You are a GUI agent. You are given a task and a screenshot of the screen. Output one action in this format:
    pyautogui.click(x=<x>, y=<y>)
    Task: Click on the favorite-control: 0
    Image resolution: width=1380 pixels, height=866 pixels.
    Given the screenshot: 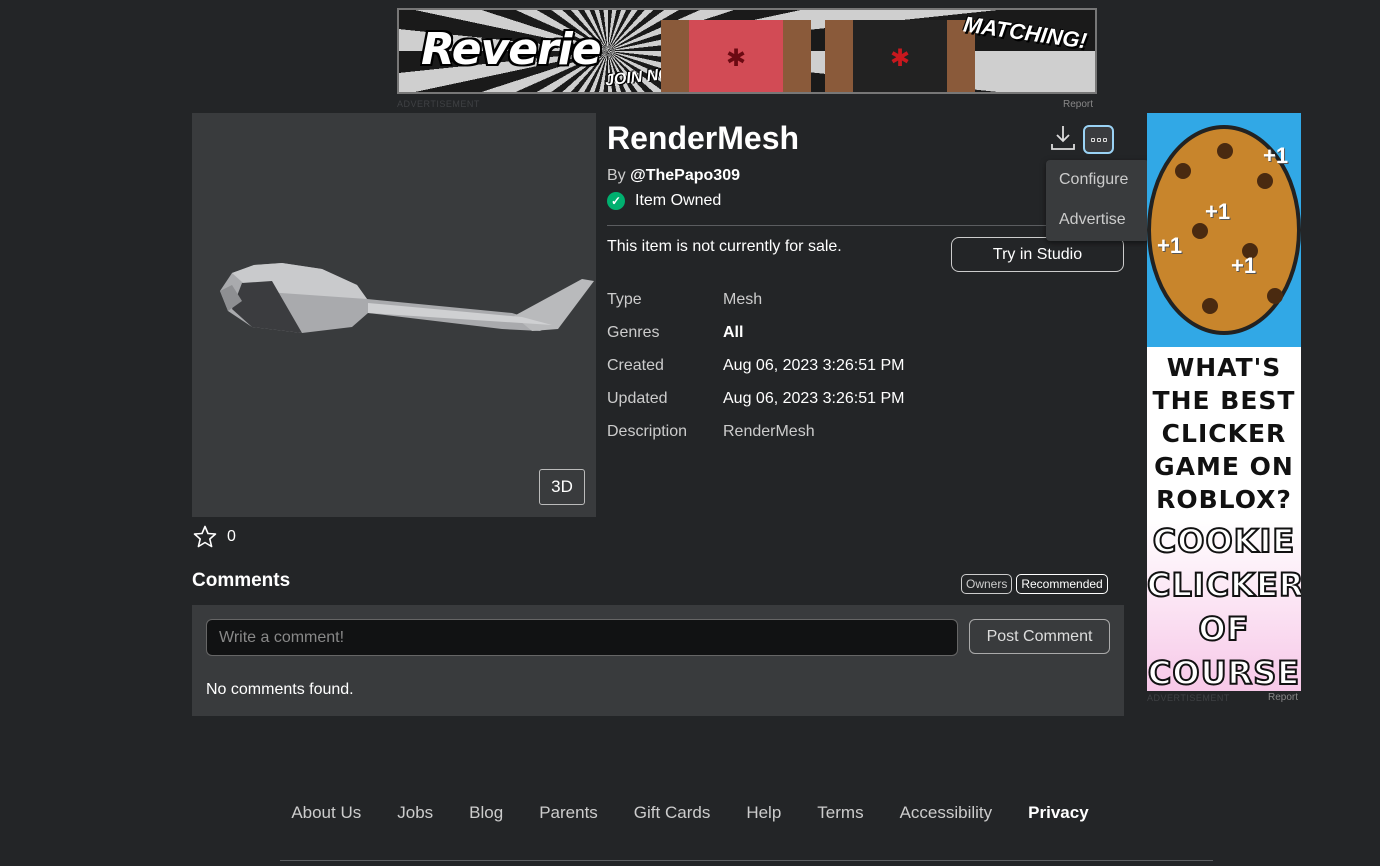 What is the action you would take?
    pyautogui.click(x=214, y=536)
    